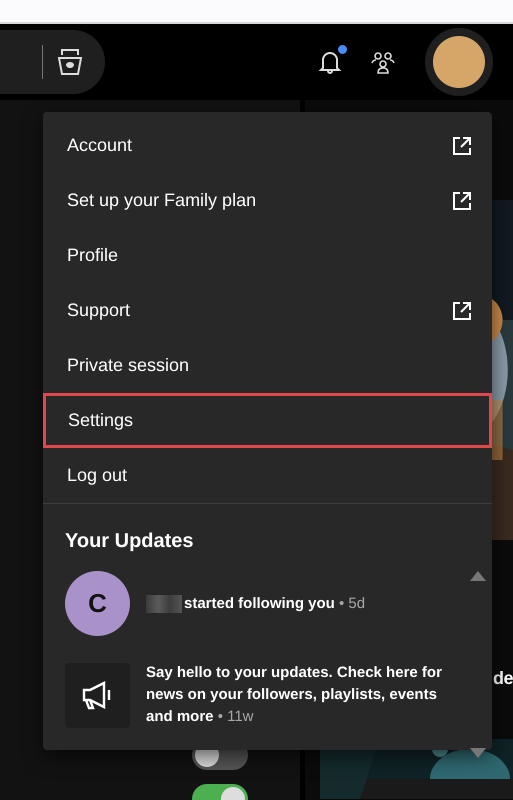 Image resolution: width=513 pixels, height=800 pixels. What do you see at coordinates (267, 145) in the screenshot?
I see `menu-item: Account` at bounding box center [267, 145].